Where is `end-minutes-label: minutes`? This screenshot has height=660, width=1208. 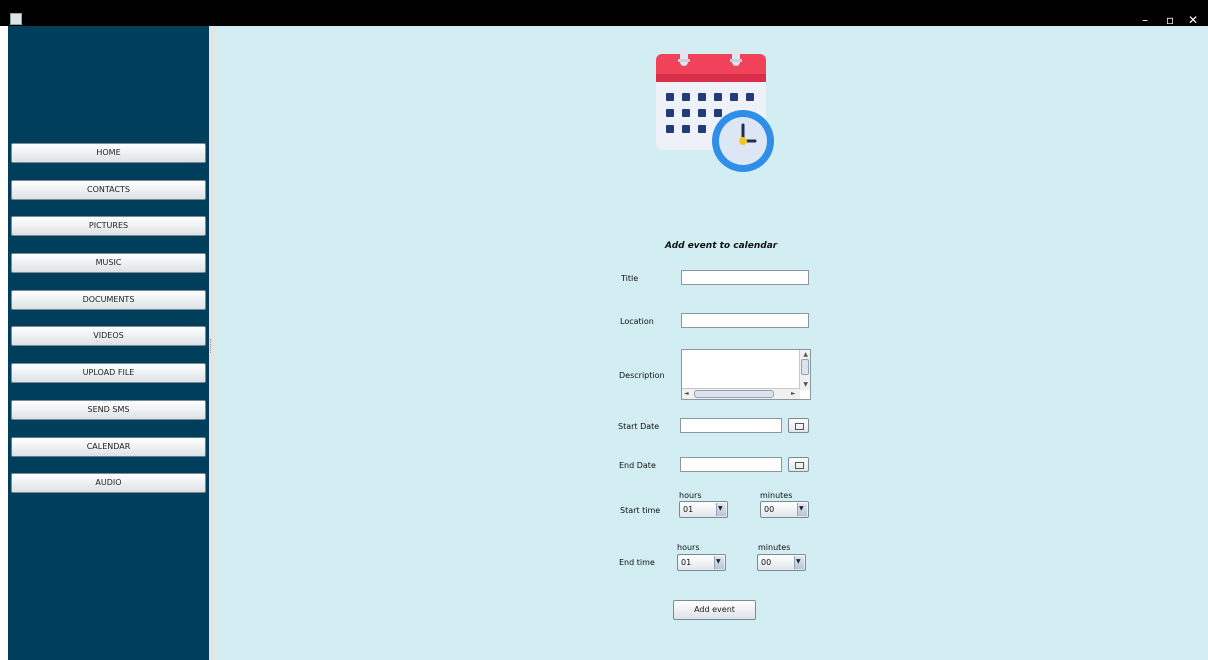
end-minutes-label: minutes is located at coordinates (774, 547).